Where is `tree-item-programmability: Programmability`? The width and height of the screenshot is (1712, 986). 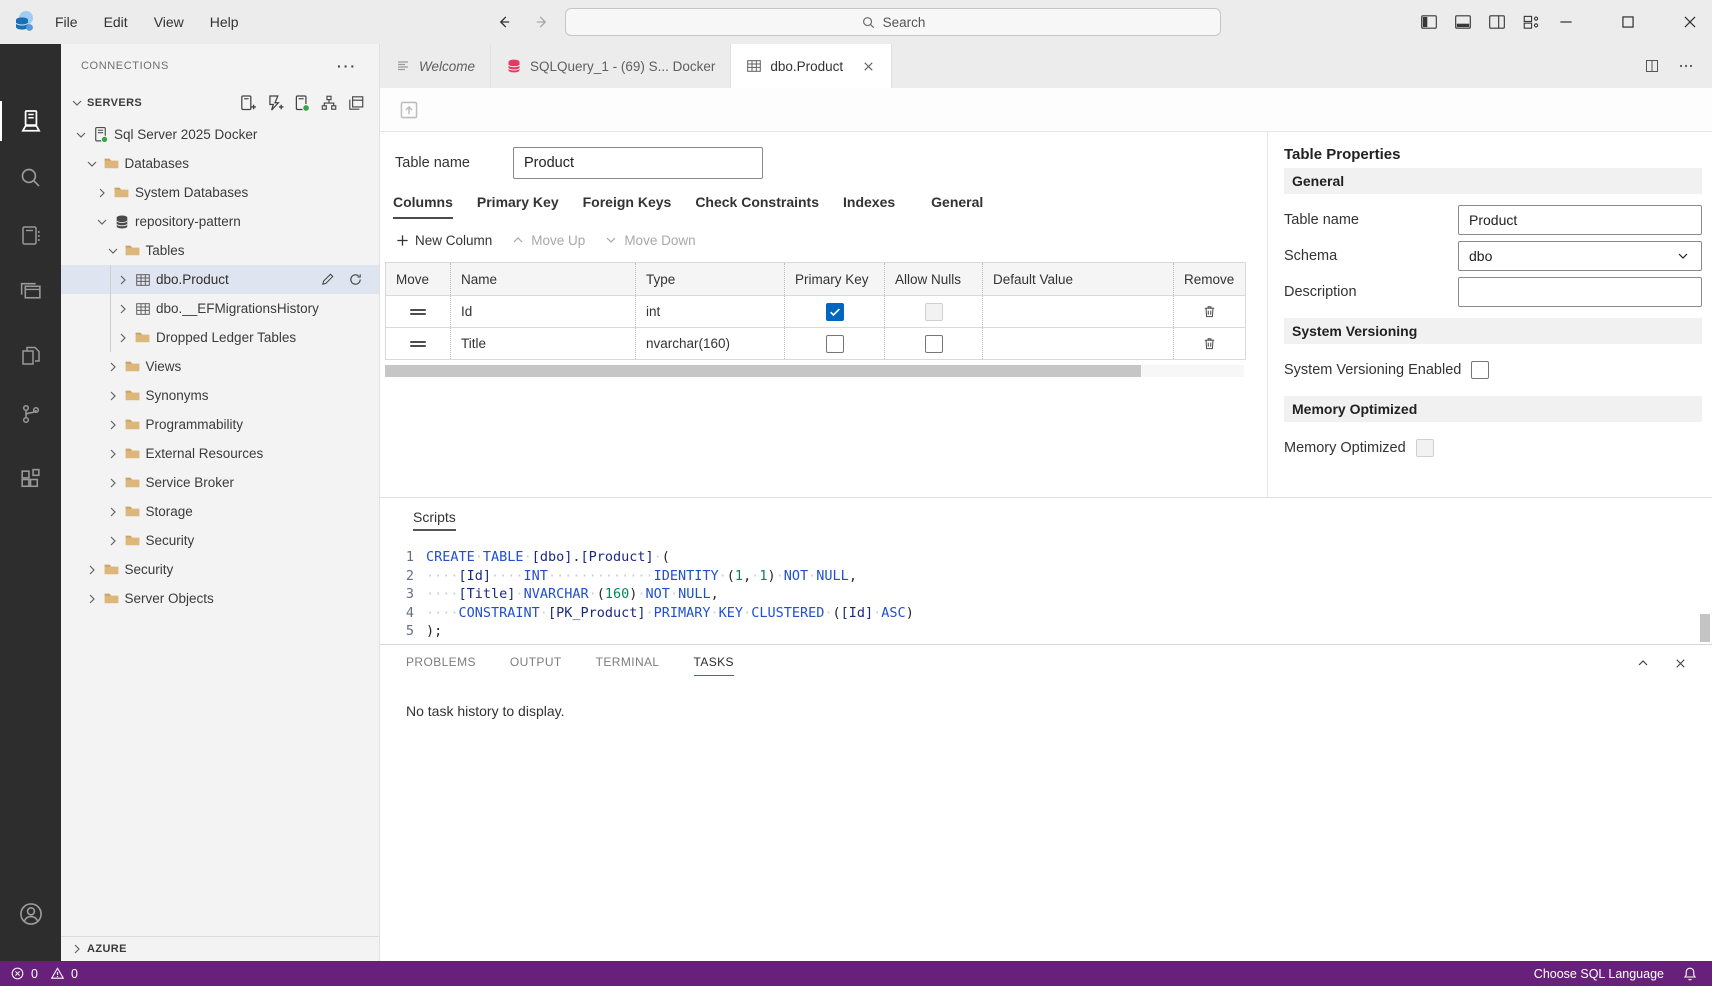
tree-item-programmability: Programmability is located at coordinates (220, 424).